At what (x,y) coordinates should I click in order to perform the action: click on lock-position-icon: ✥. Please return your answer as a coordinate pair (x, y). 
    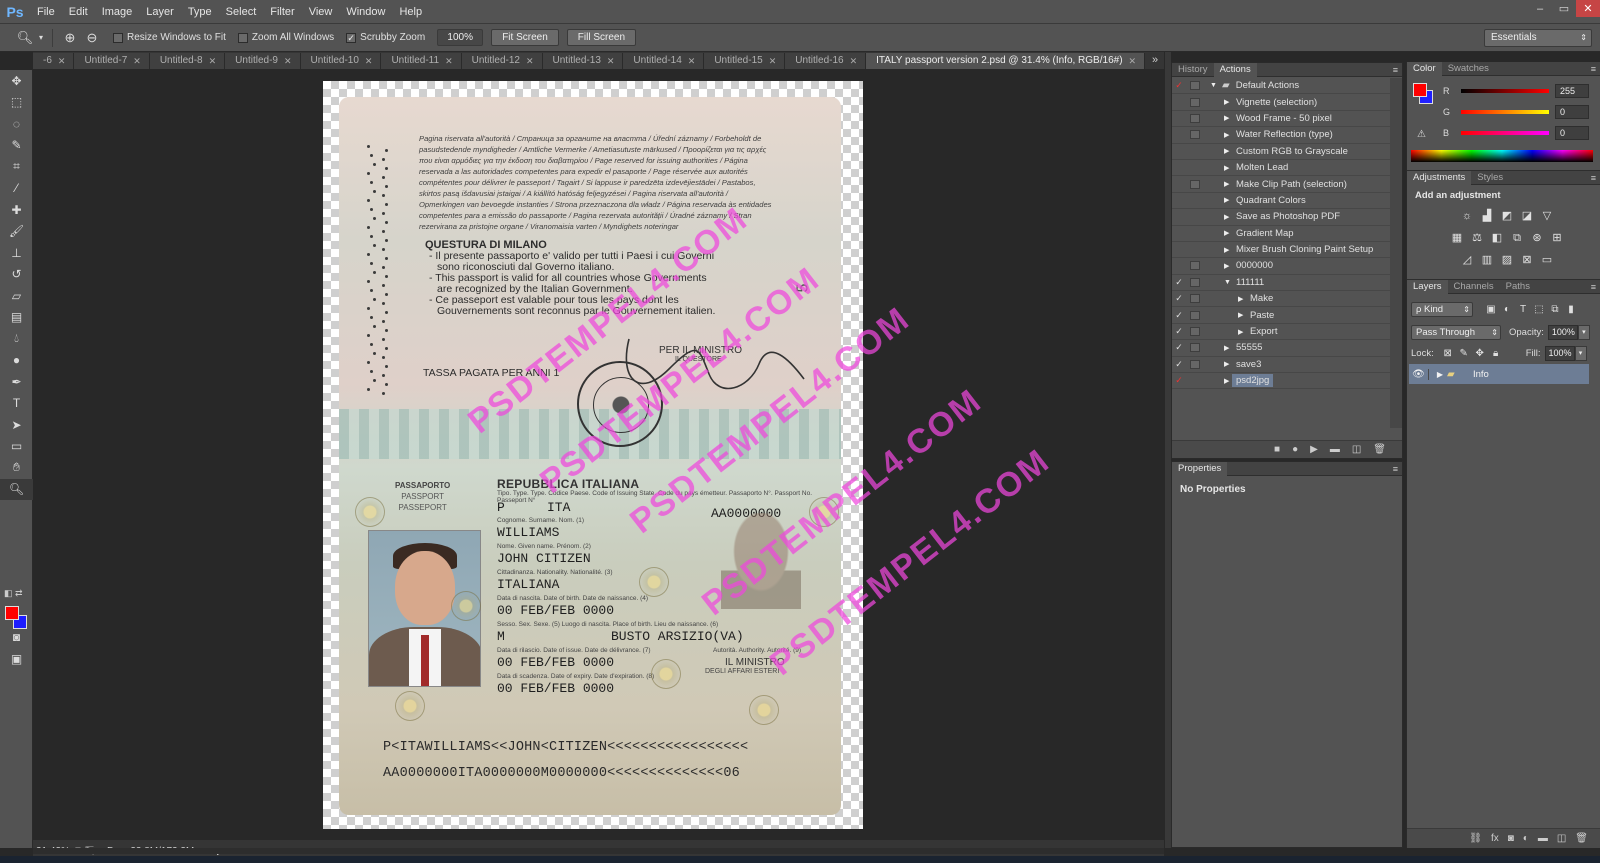
    Looking at the image, I should click on (1480, 353).